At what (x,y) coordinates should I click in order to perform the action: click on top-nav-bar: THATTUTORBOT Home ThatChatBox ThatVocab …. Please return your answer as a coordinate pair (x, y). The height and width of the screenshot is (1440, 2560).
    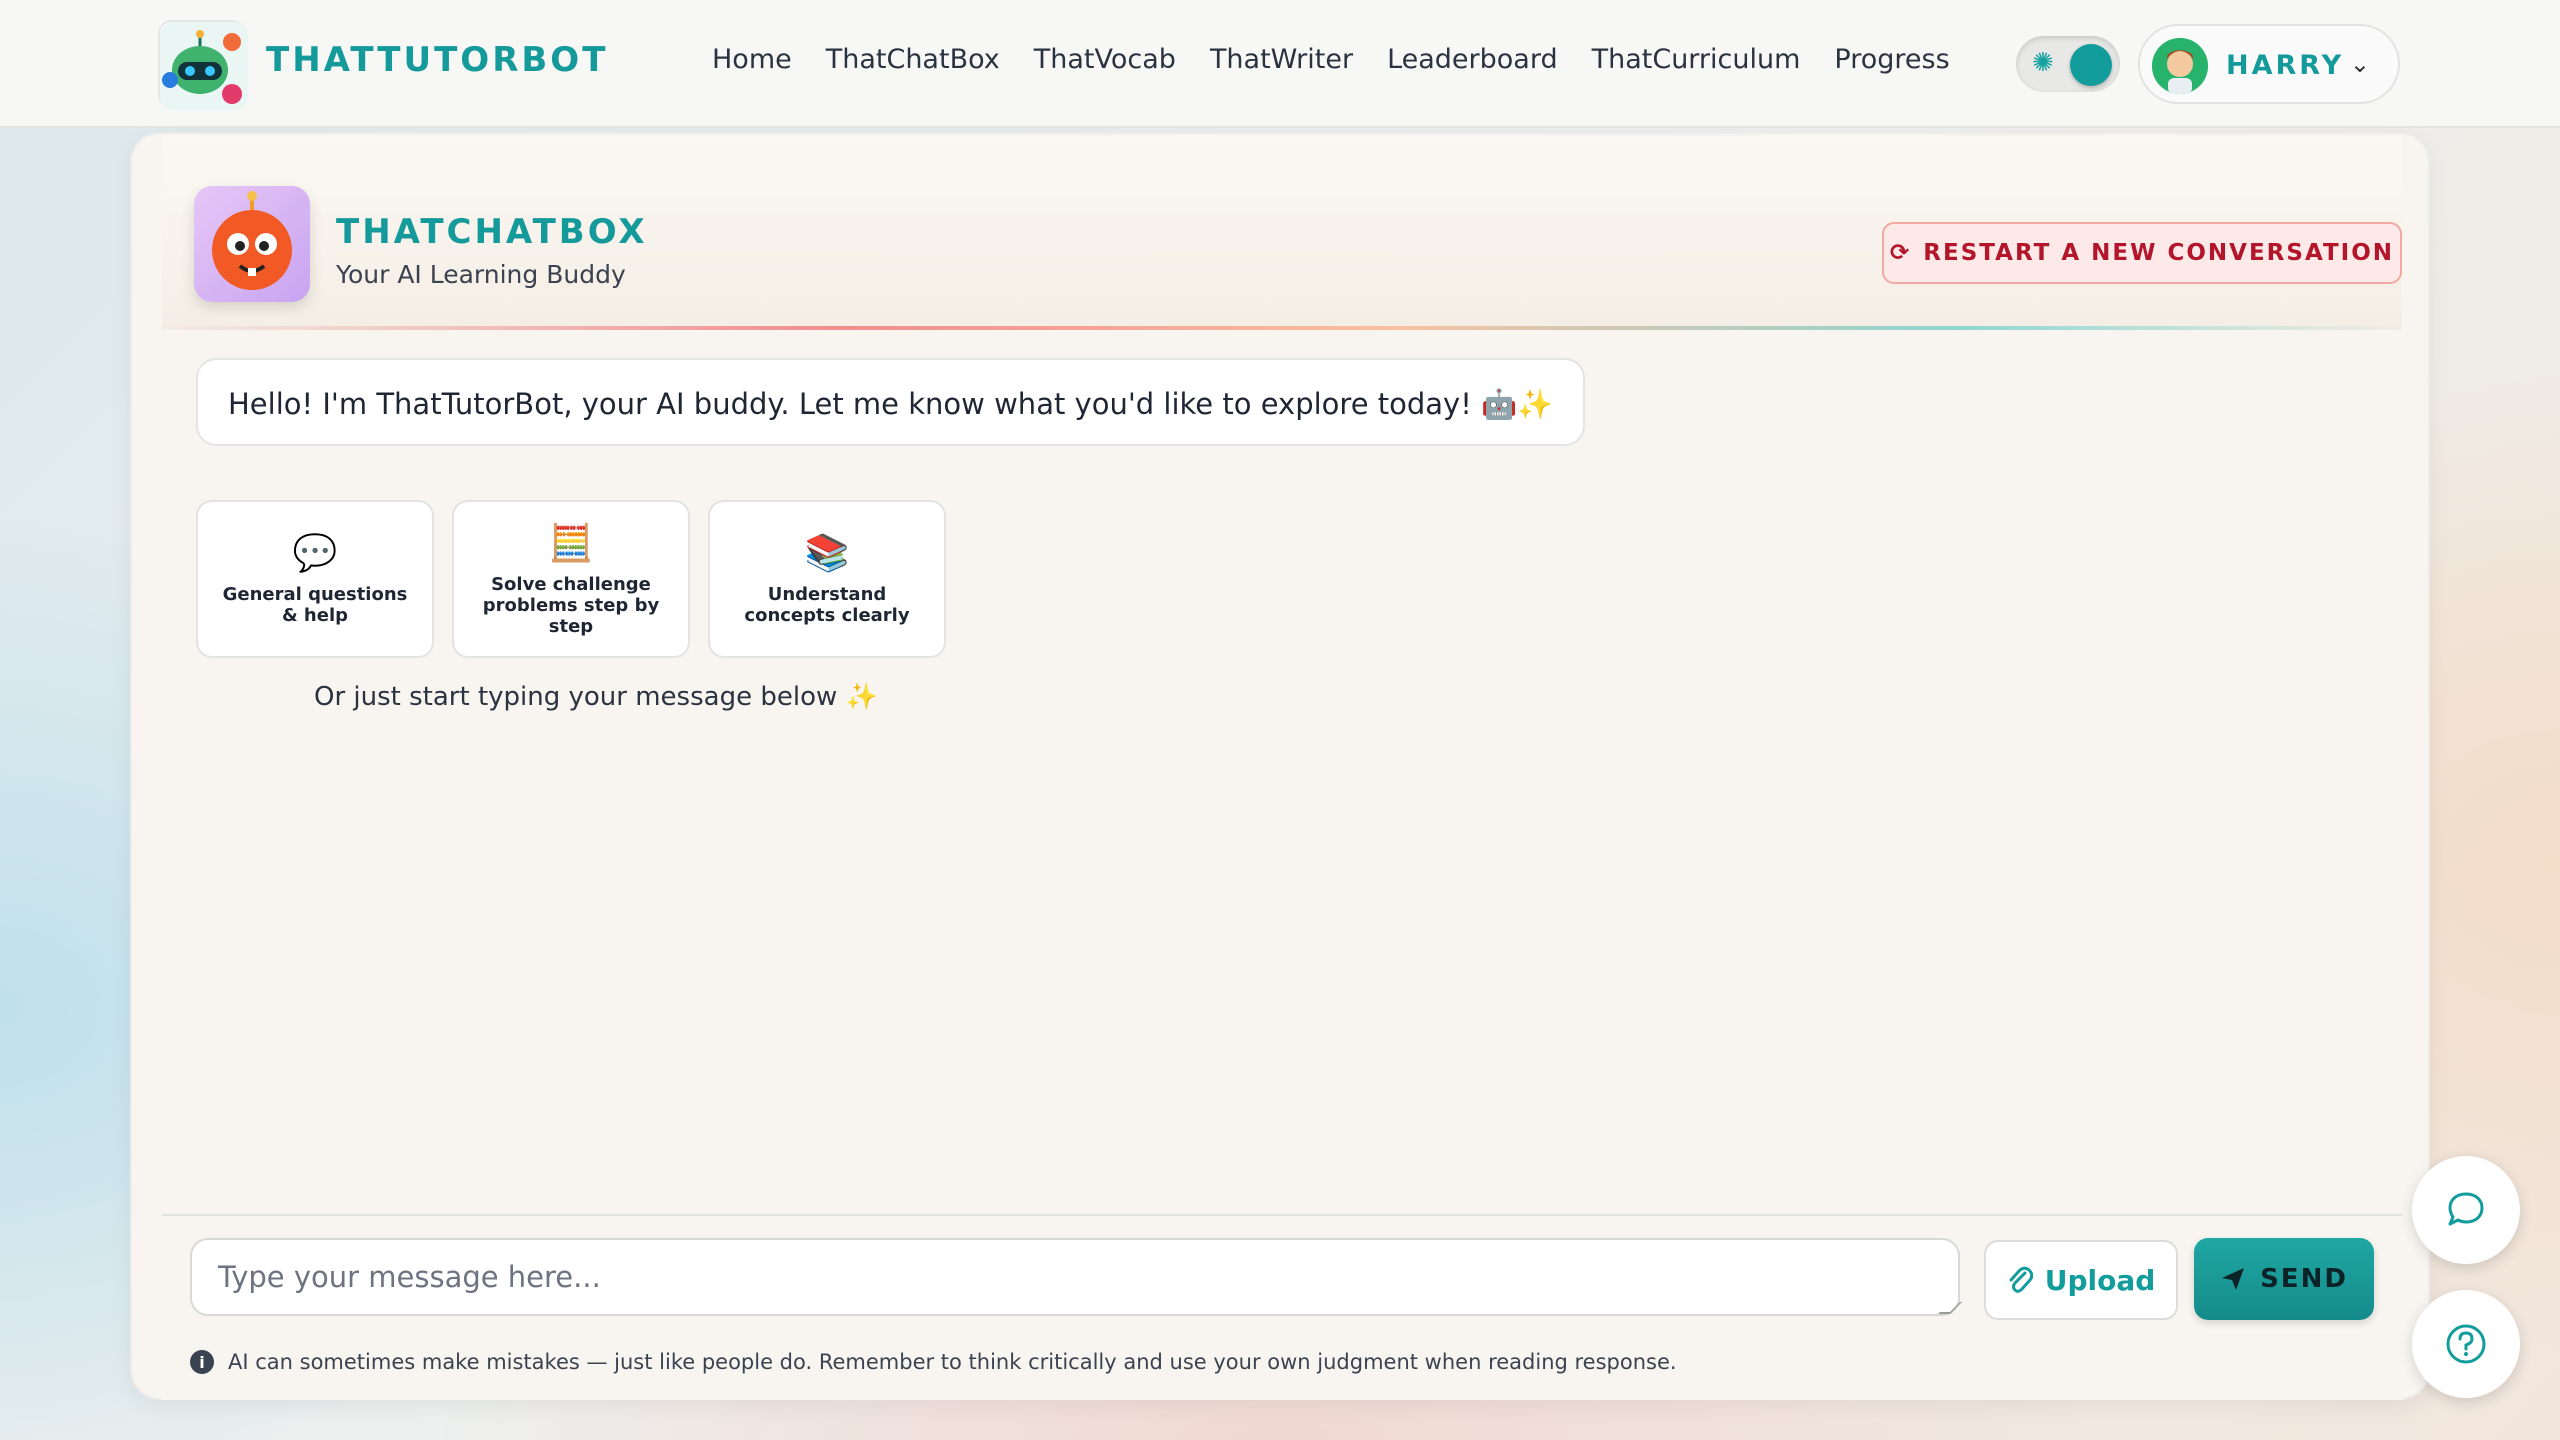
    Looking at the image, I should click on (1280, 64).